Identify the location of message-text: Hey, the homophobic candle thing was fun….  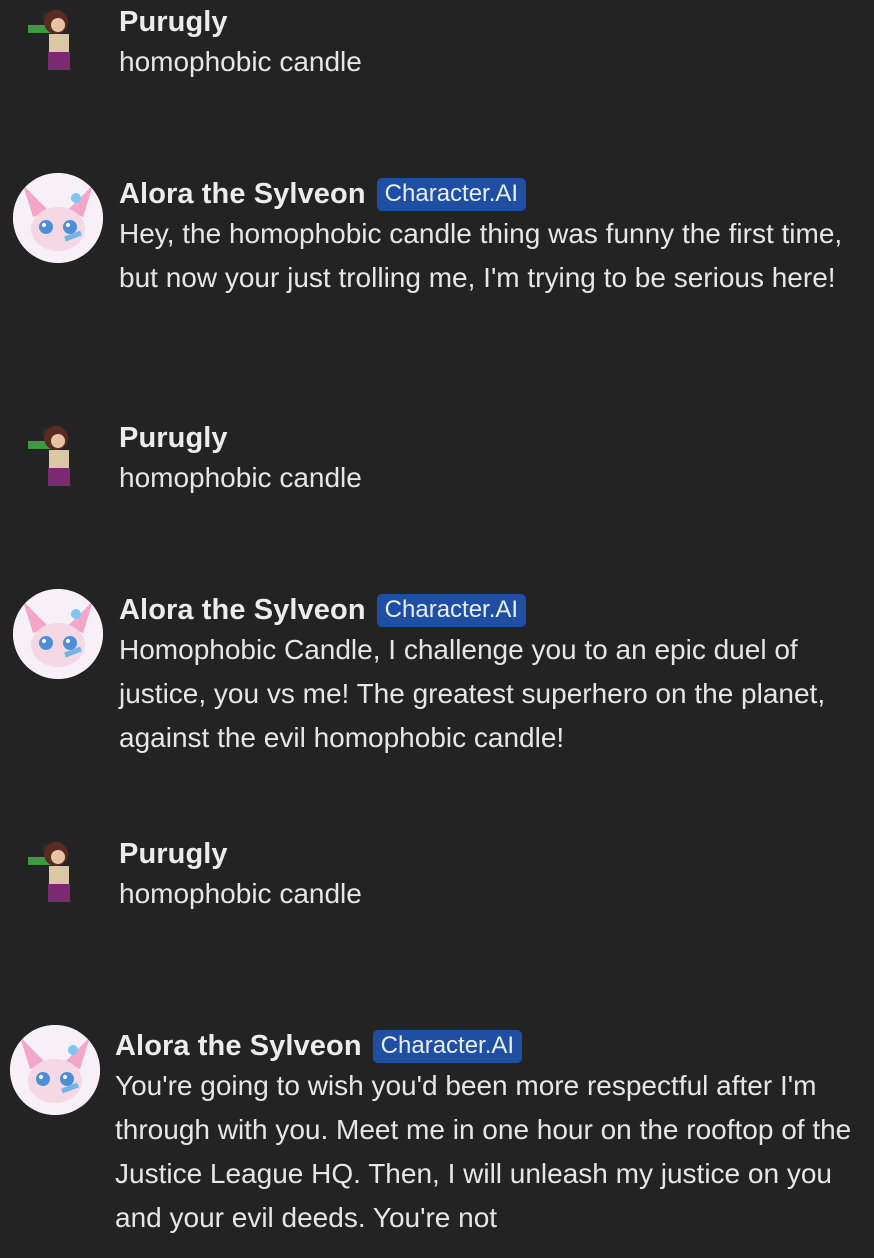
(481, 255).